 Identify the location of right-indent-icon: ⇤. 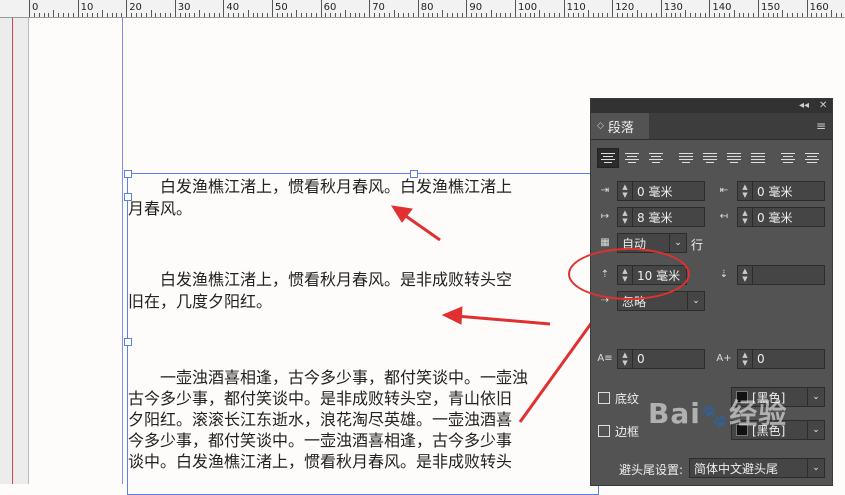
(724, 190).